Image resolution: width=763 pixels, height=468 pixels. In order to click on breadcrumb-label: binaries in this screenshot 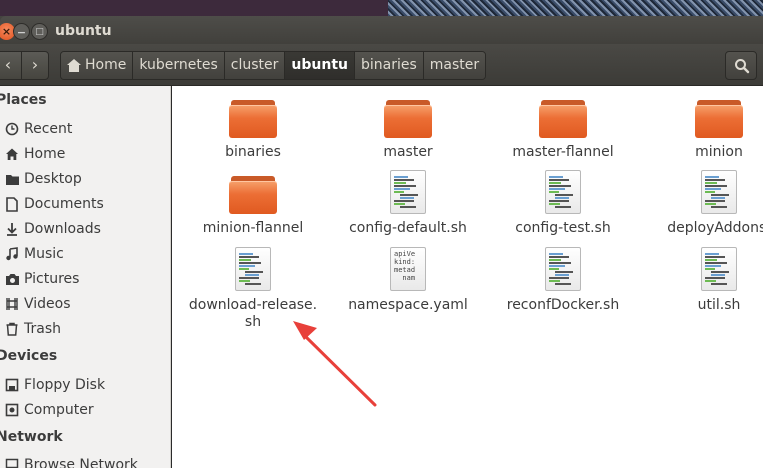, I will do `click(389, 65)`.